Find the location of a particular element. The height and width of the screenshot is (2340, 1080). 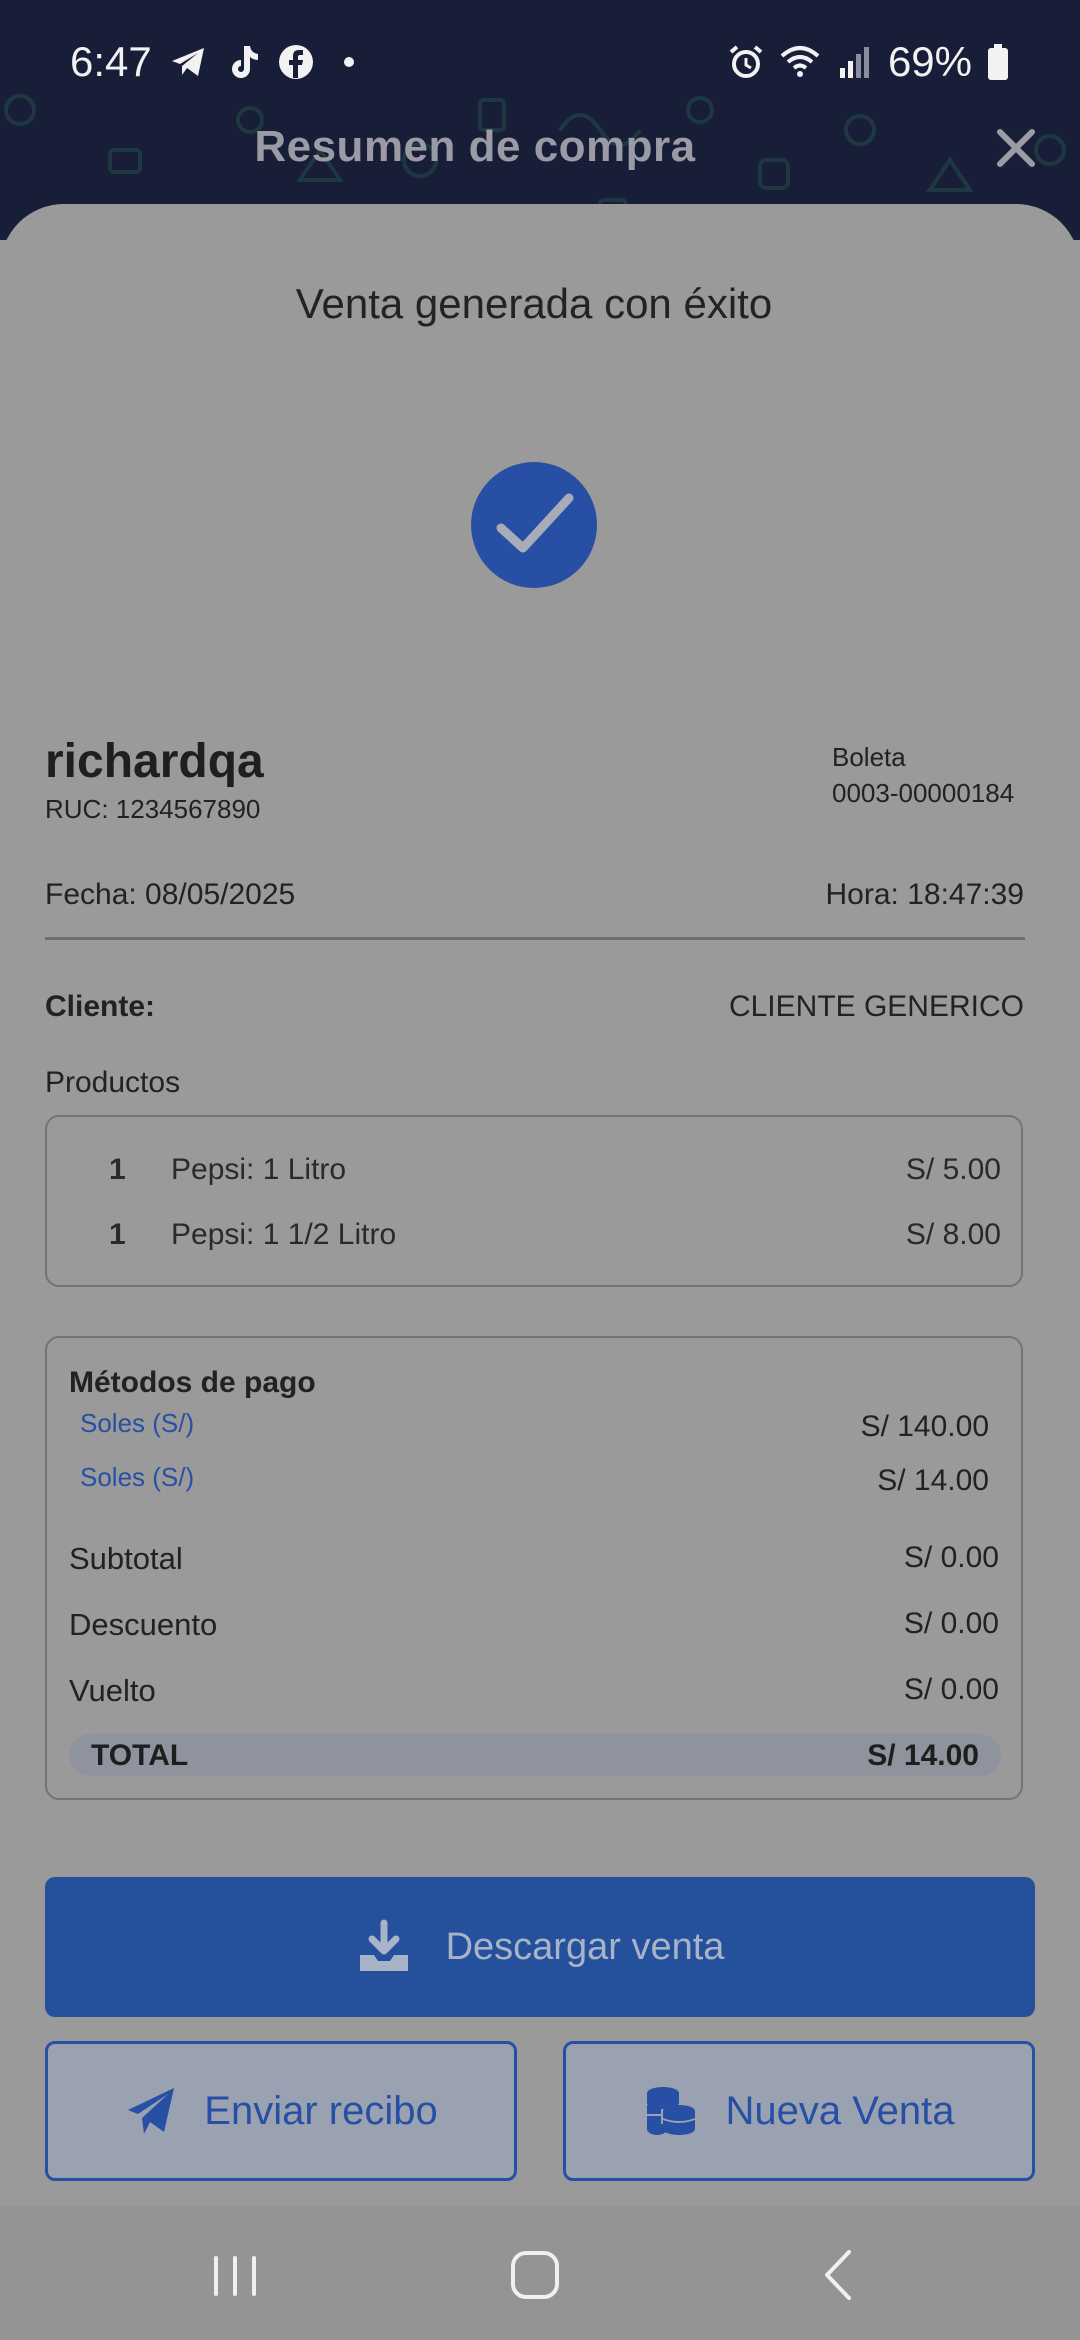

send-receipt-label: Enviar recibo is located at coordinates (321, 2110).